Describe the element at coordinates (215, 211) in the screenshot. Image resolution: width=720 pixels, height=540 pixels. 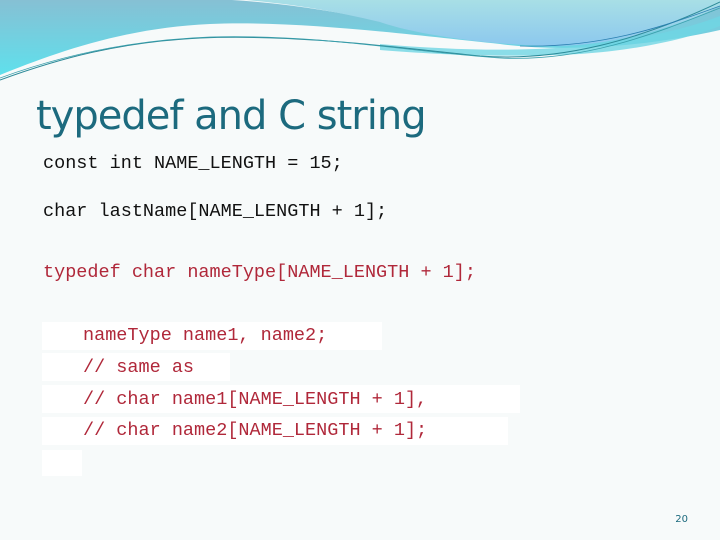
I see `code-array-line: char lastName[NAME_LENGTH + 1];` at that location.